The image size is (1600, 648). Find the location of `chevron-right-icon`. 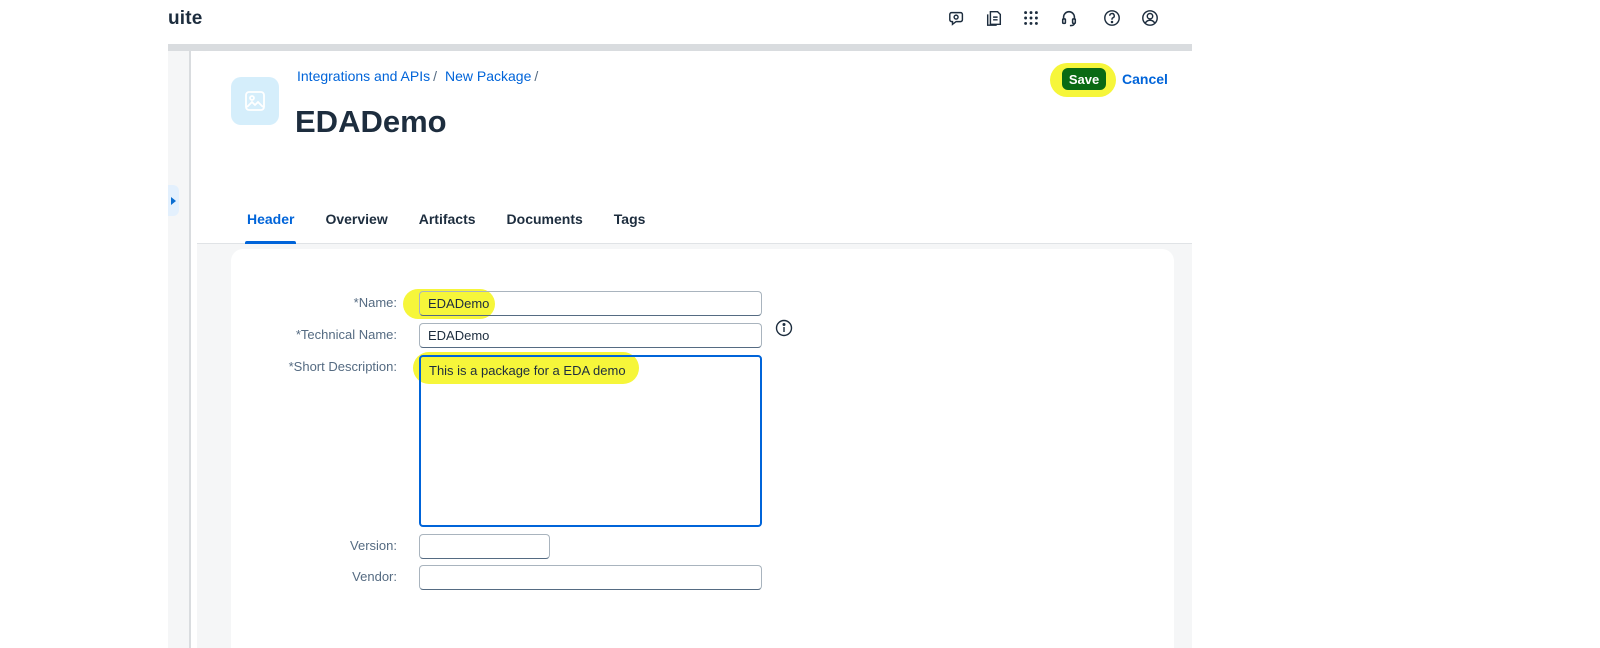

chevron-right-icon is located at coordinates (173, 200).